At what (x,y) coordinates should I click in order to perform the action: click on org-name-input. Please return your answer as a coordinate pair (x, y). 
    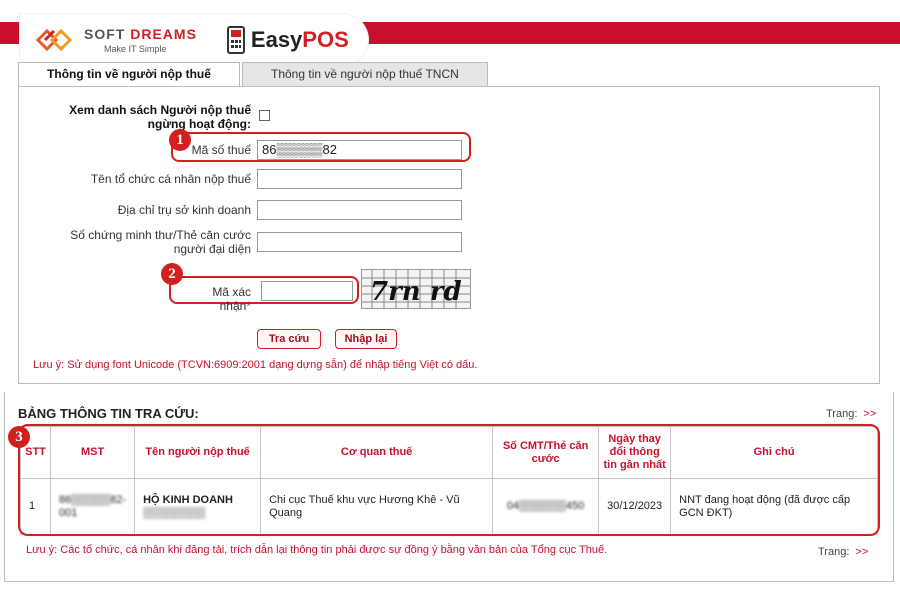
    Looking at the image, I should click on (359, 179).